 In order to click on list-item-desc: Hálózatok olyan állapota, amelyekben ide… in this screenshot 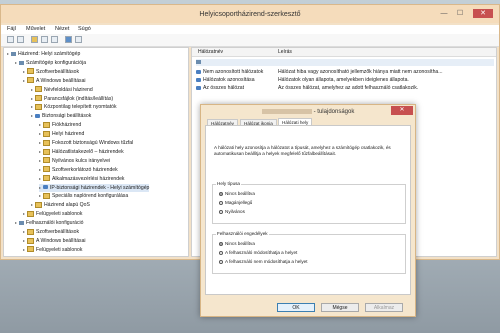, I will do `click(343, 80)`.